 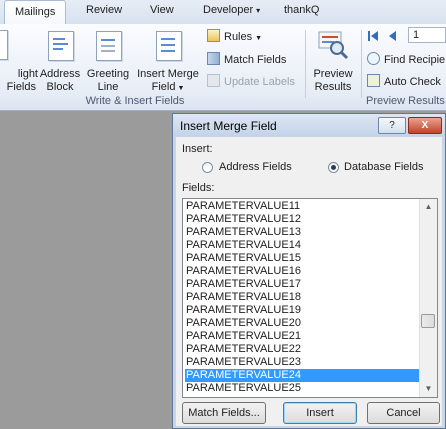 What do you see at coordinates (302, 388) in the screenshot?
I see `list-item: PARAMETERVALUE25` at bounding box center [302, 388].